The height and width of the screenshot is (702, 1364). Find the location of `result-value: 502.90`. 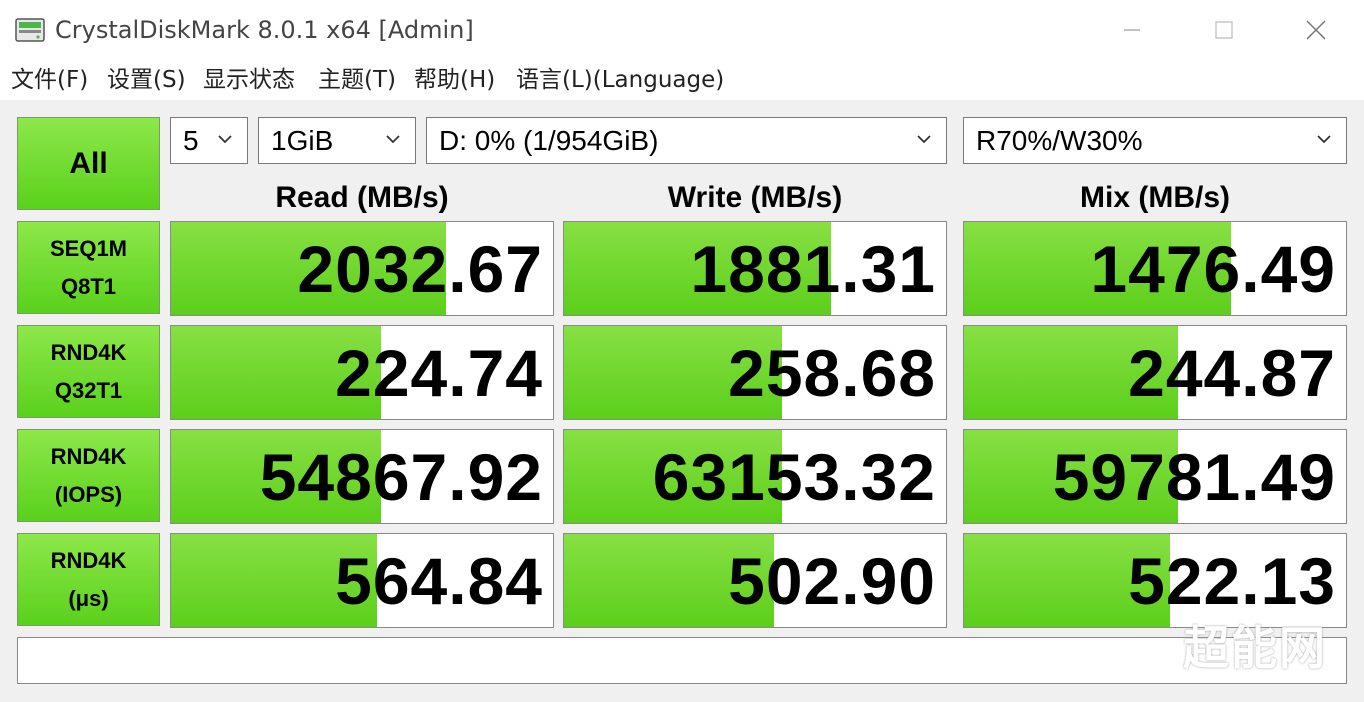

result-value: 502.90 is located at coordinates (832, 580).